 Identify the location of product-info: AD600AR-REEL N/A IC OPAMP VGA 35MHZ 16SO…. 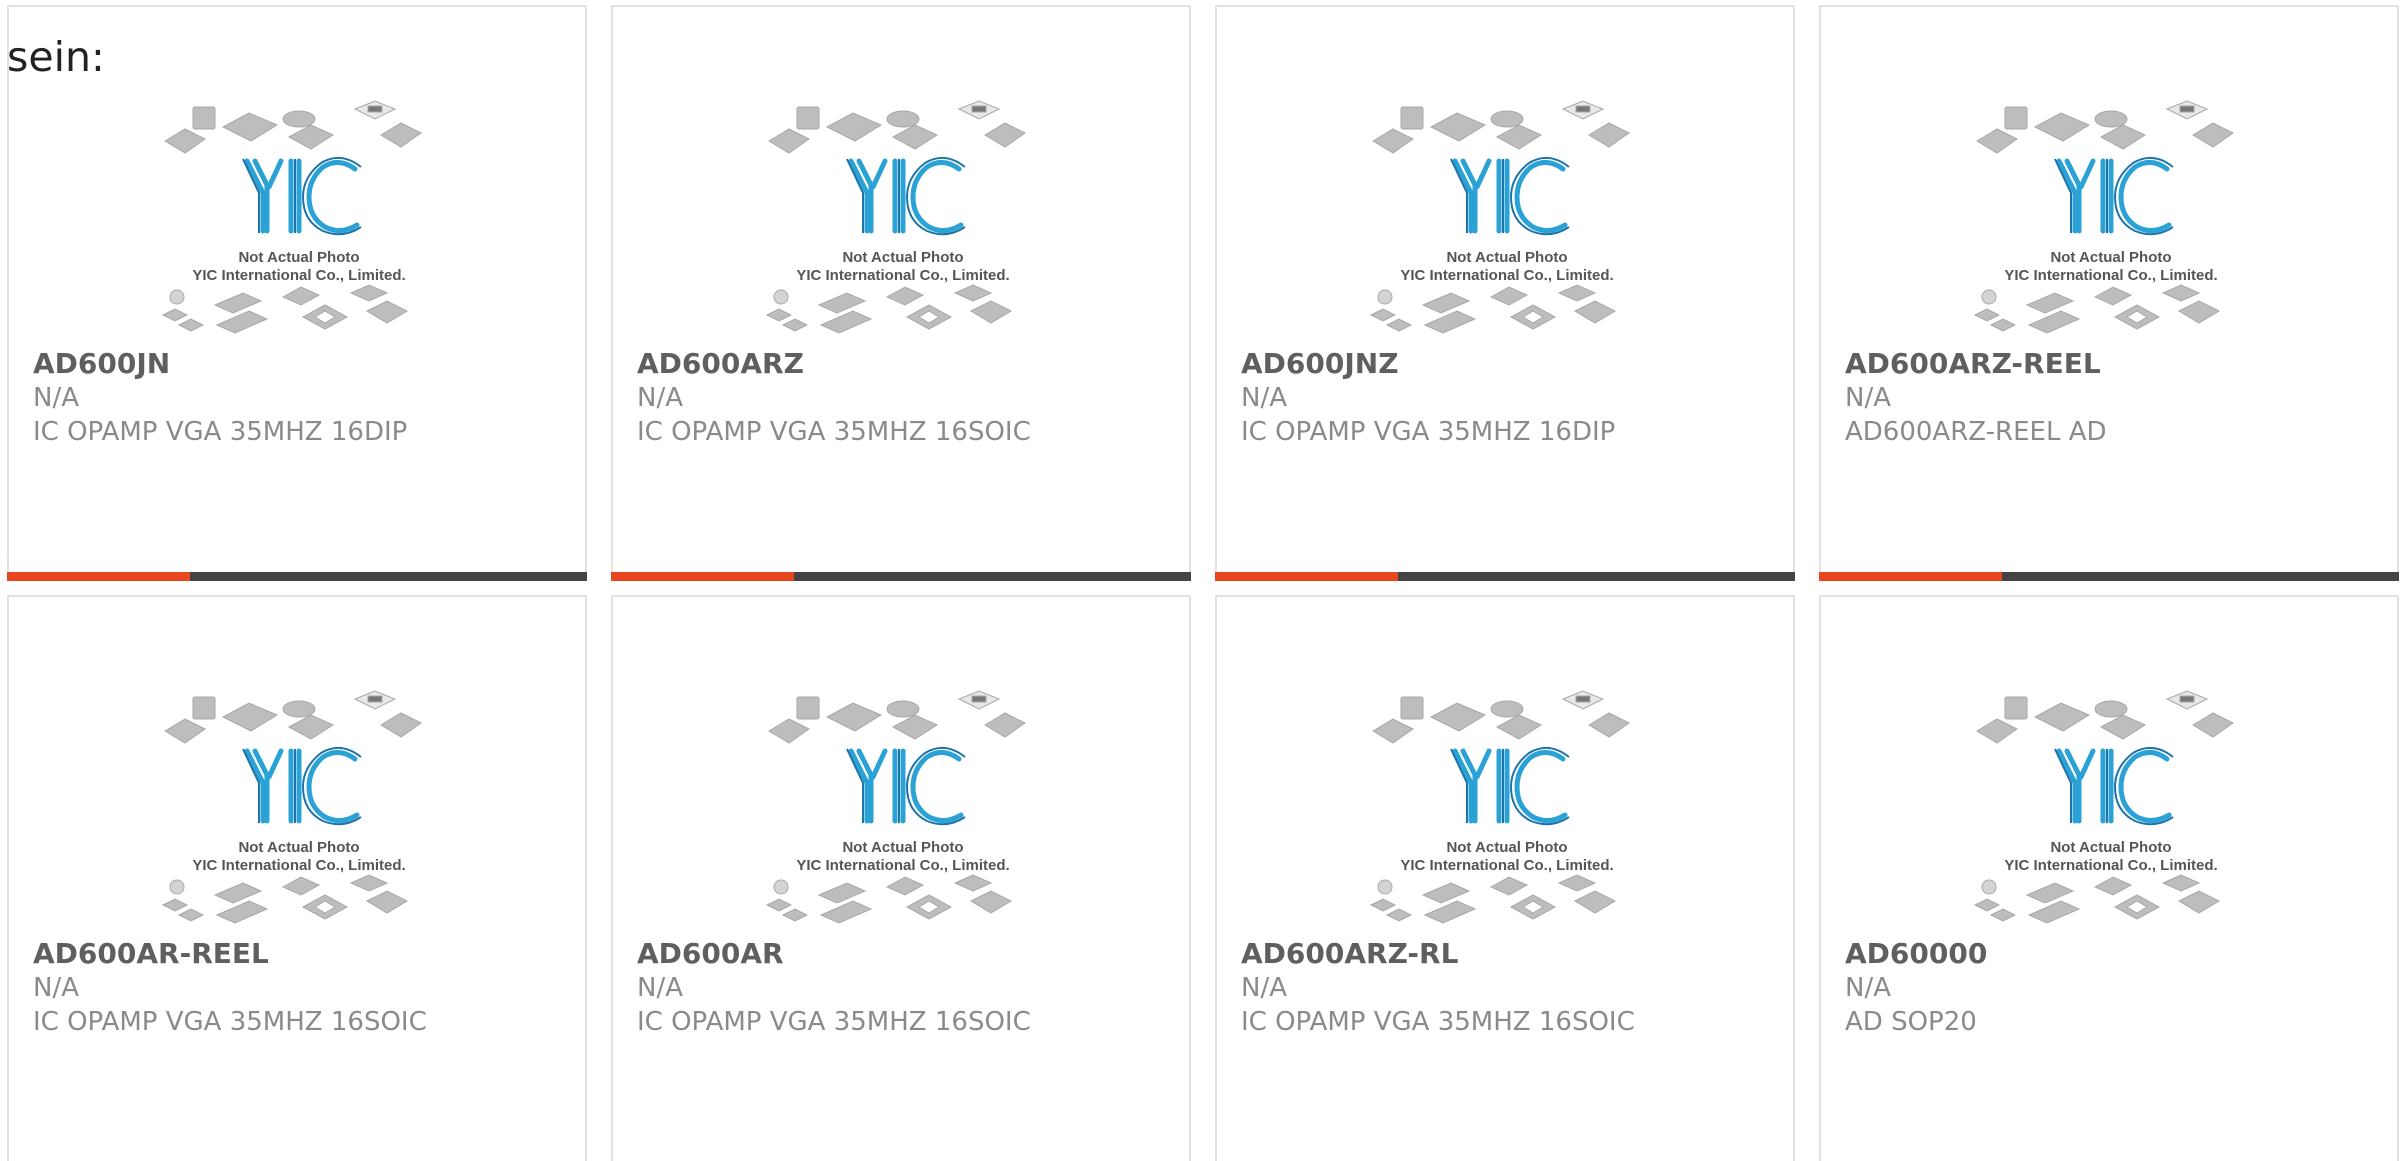
(301, 988).